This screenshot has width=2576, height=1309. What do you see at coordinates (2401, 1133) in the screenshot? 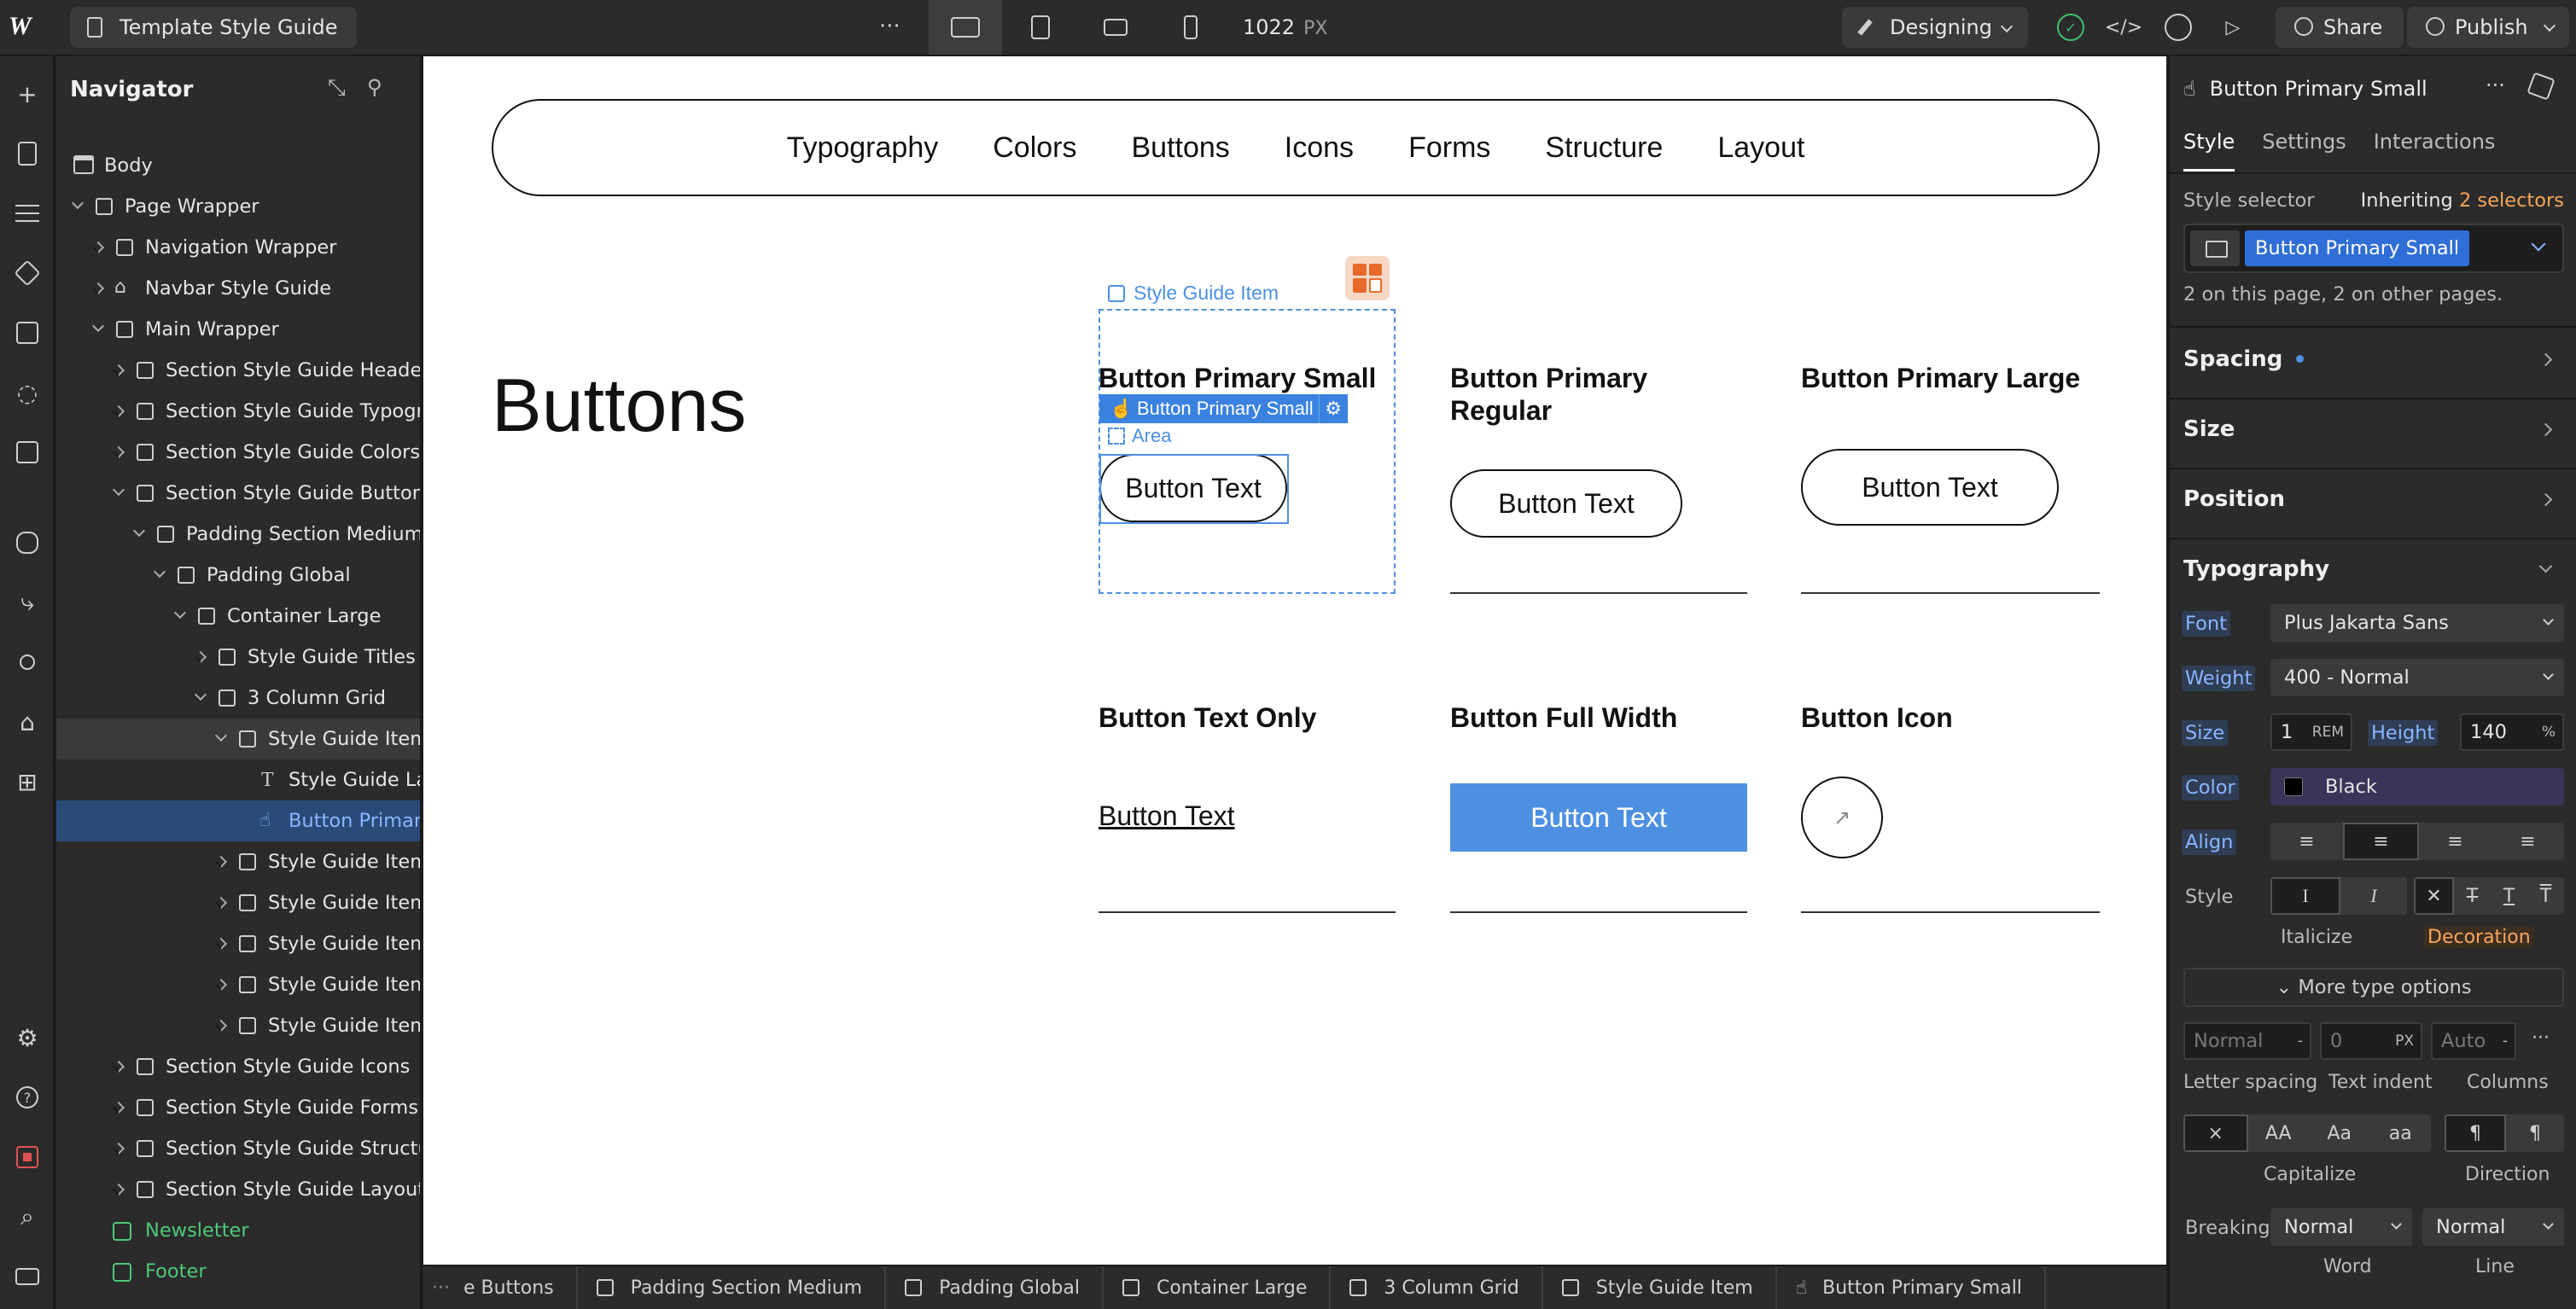
I see `capitalize-lowercase: aa` at bounding box center [2401, 1133].